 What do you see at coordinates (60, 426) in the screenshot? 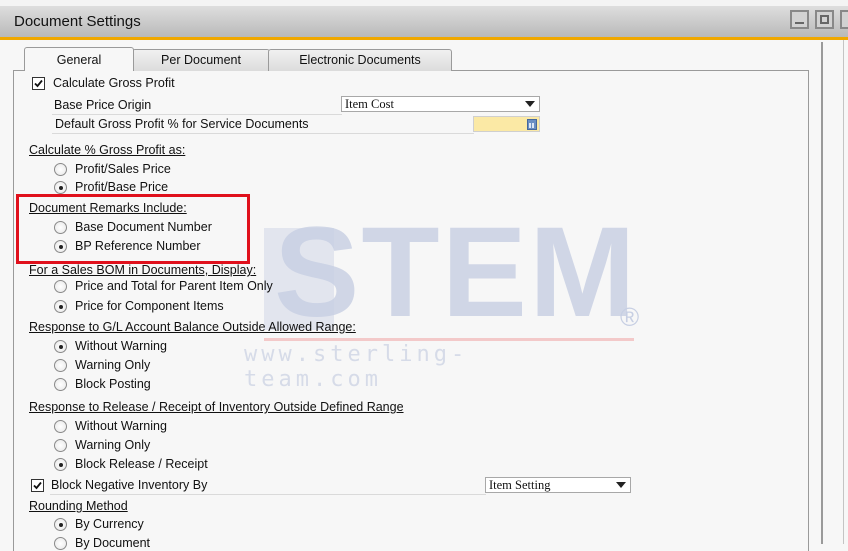
I see `radio-inv-without-warning` at bounding box center [60, 426].